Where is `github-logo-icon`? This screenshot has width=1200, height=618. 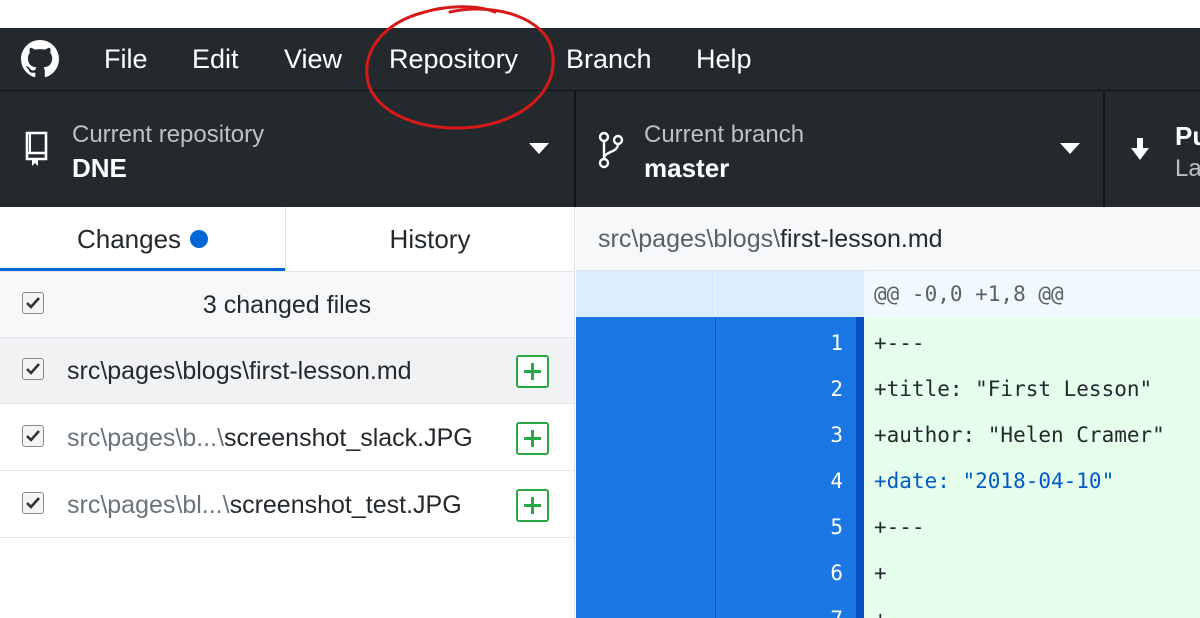 github-logo-icon is located at coordinates (40, 59).